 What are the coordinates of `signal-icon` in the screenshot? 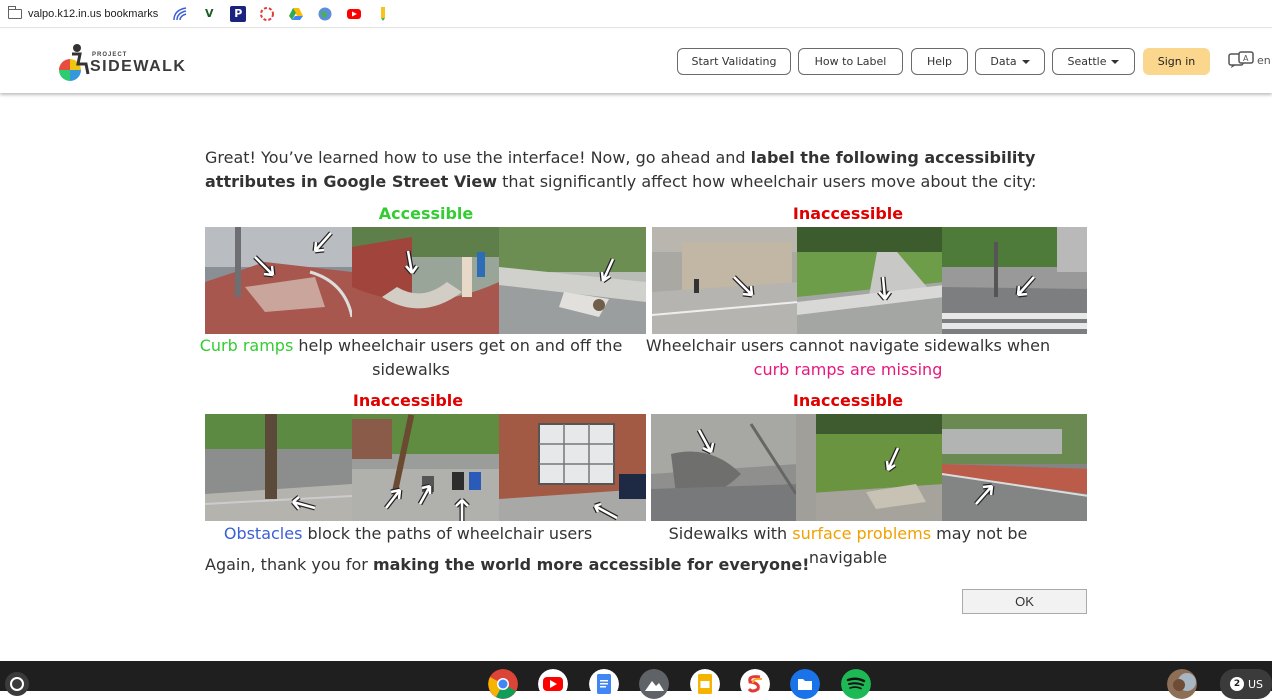 It's located at (180, 14).